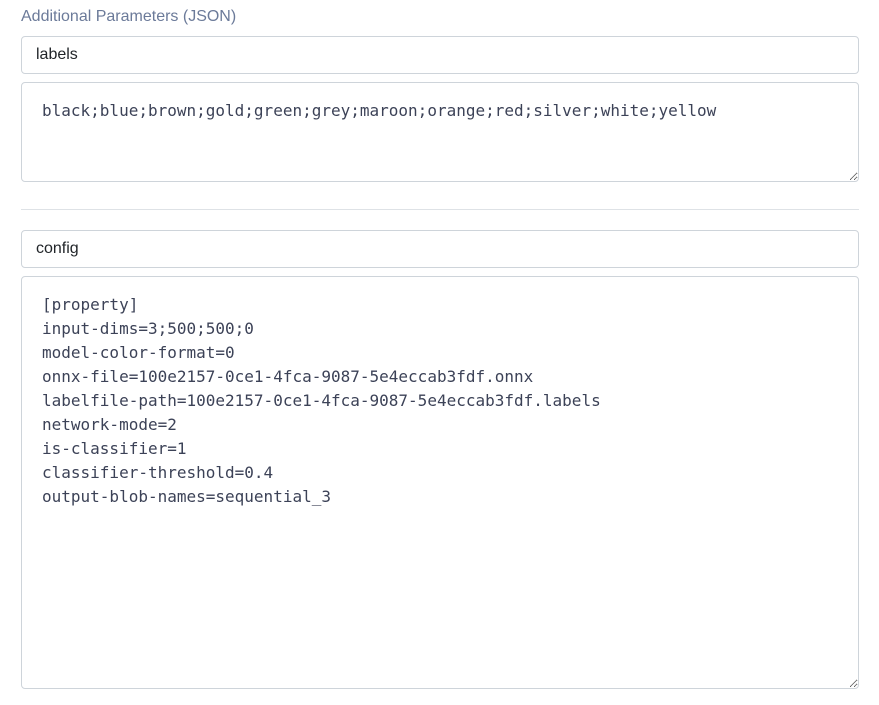 This screenshot has height=705, width=879. What do you see at coordinates (129, 16) in the screenshot?
I see `additional-parameters-title: Additional Parameters (JSON)` at bounding box center [129, 16].